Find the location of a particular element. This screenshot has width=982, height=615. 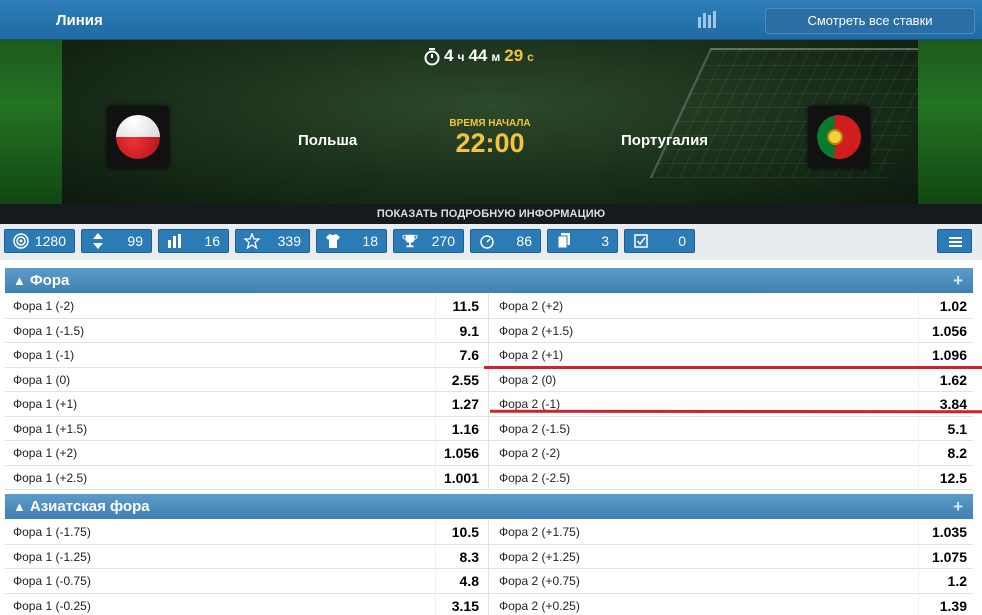

stat-value: 18 is located at coordinates (370, 241).